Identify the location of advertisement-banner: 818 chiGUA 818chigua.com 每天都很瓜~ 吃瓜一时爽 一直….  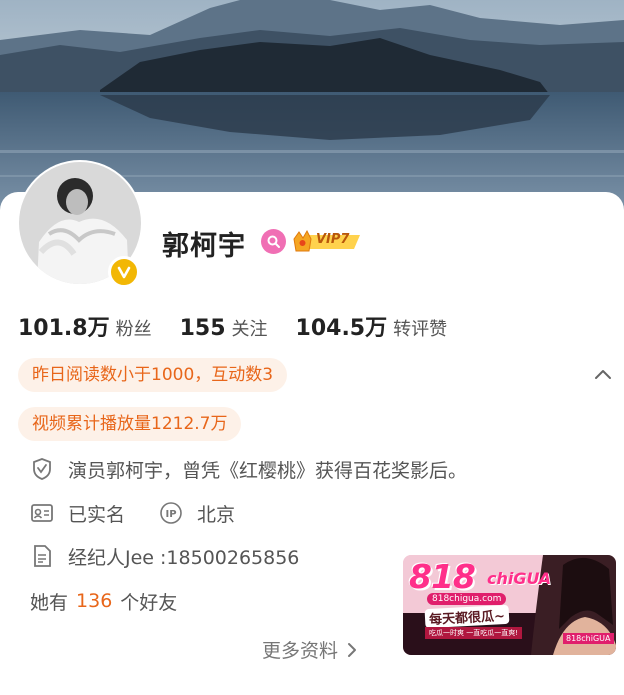
(509, 605).